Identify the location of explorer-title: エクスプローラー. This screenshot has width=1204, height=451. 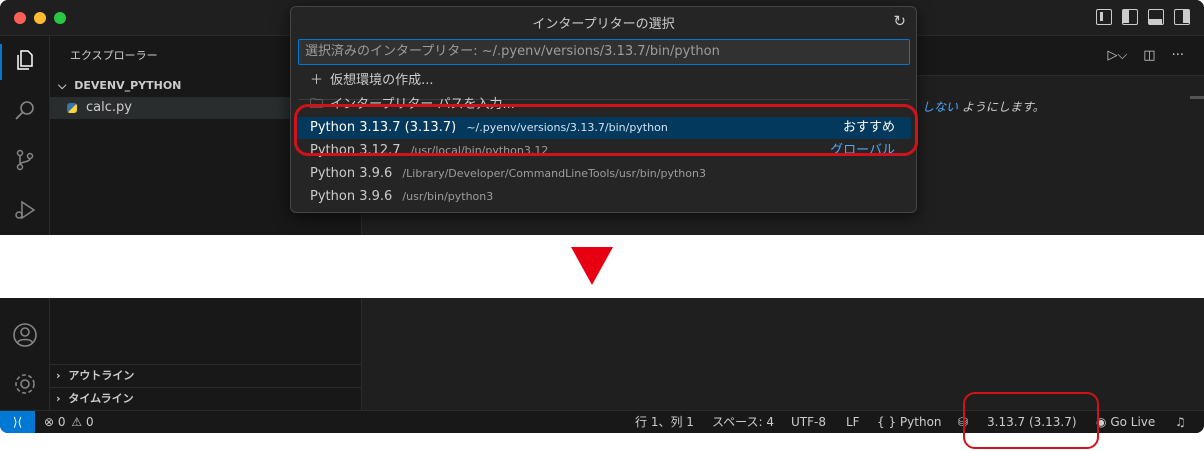
(114, 55).